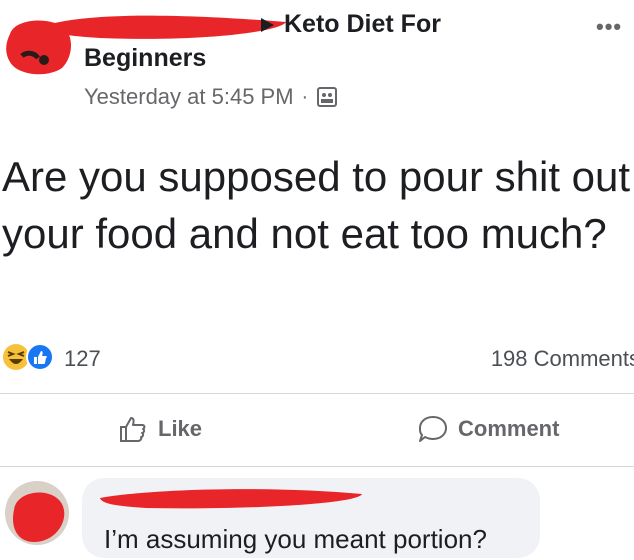  I want to click on post-meta: Yesterday at 5:45 PM ·, so click(211, 97).